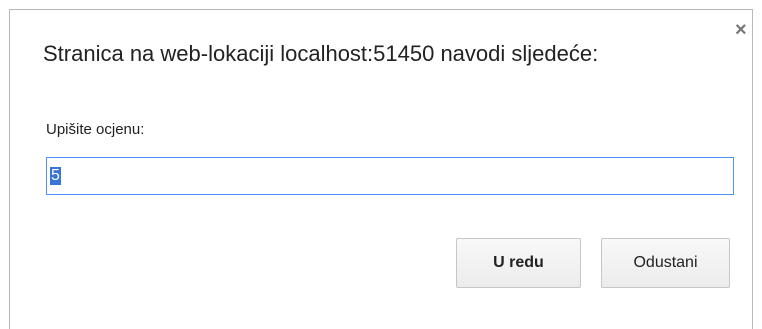 This screenshot has height=329, width=762. I want to click on cancel-button: Odustani, so click(665, 263).